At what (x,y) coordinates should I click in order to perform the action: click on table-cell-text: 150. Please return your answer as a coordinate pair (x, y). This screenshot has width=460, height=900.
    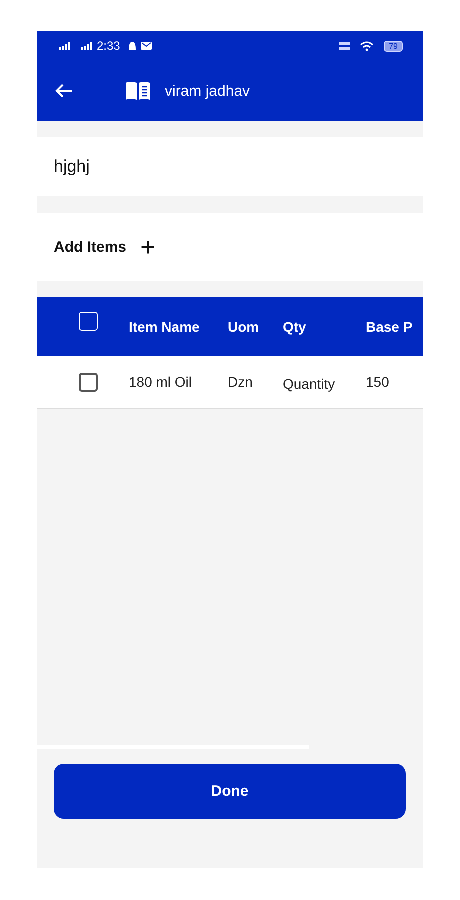
    Looking at the image, I should click on (378, 382).